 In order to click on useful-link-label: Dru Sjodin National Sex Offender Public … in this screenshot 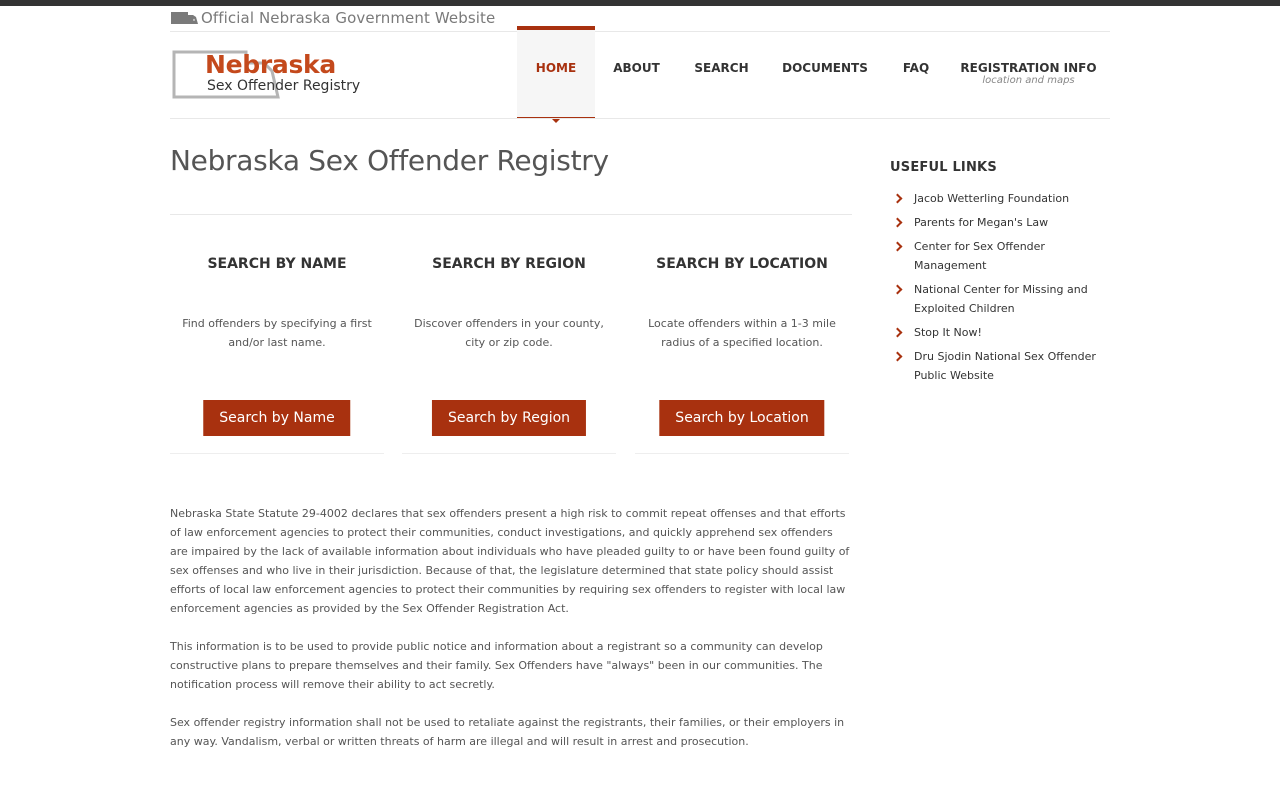, I will do `click(1005, 366)`.